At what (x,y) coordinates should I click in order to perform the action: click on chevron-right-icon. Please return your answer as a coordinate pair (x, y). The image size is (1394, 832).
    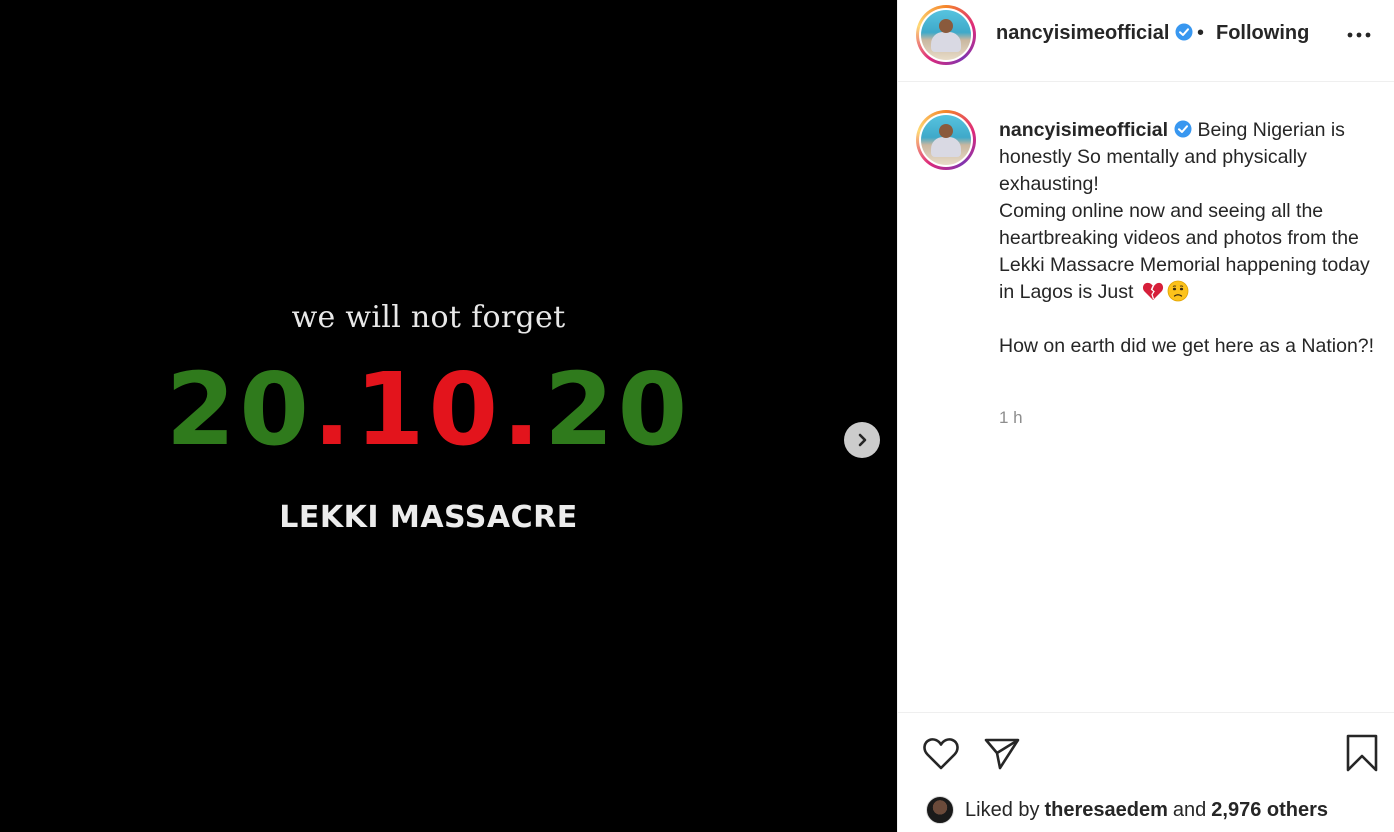
    Looking at the image, I should click on (862, 440).